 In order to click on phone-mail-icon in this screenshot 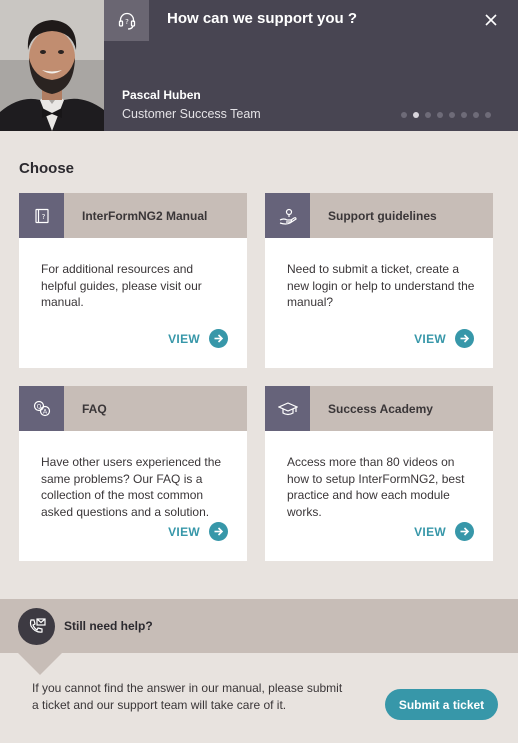, I will do `click(36, 626)`.